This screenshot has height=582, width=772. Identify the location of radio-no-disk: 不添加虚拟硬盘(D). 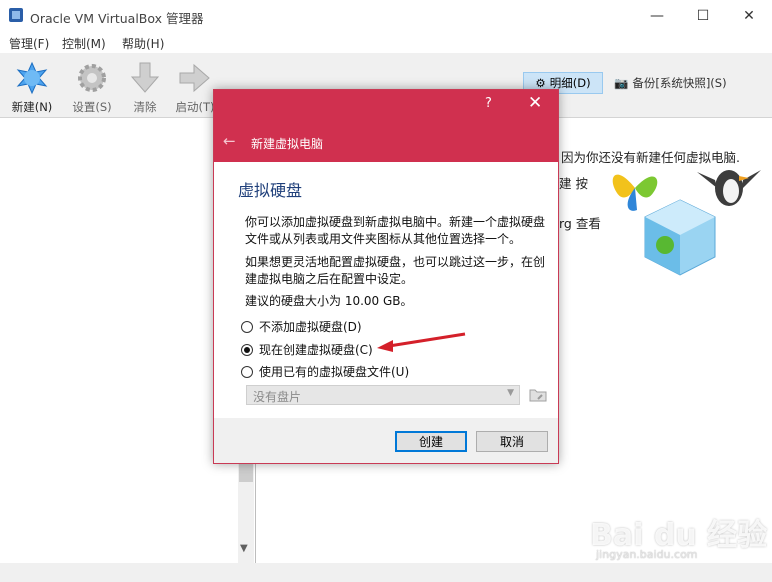
(301, 326).